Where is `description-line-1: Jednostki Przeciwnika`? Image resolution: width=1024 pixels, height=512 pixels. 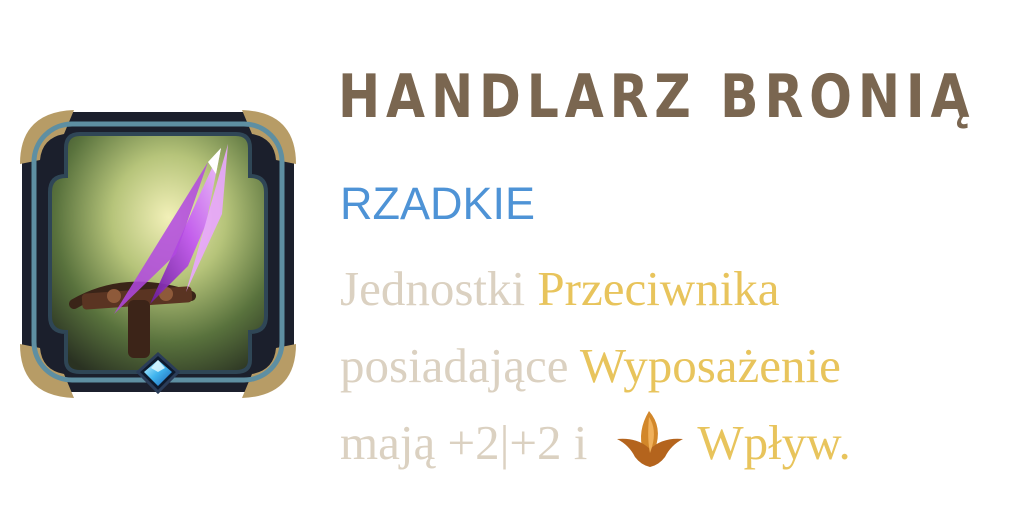
description-line-1: Jednostki Przeciwnika is located at coordinates (680, 288).